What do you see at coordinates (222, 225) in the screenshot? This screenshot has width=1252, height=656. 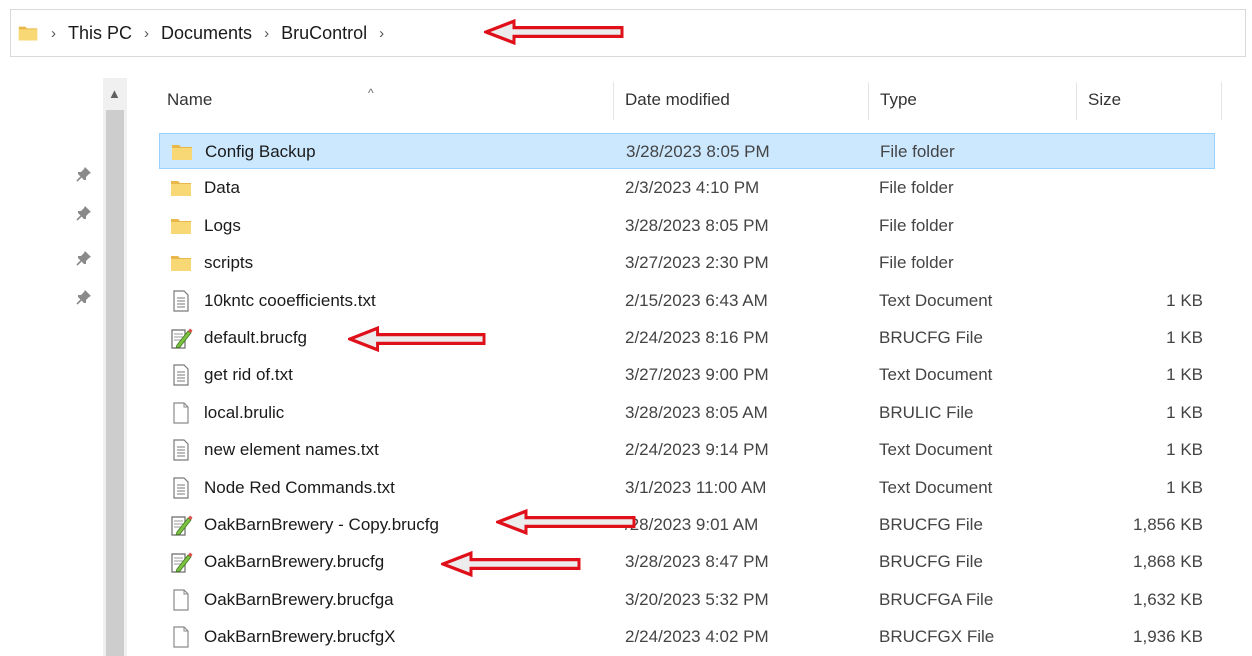 I see `file-name: Logs` at bounding box center [222, 225].